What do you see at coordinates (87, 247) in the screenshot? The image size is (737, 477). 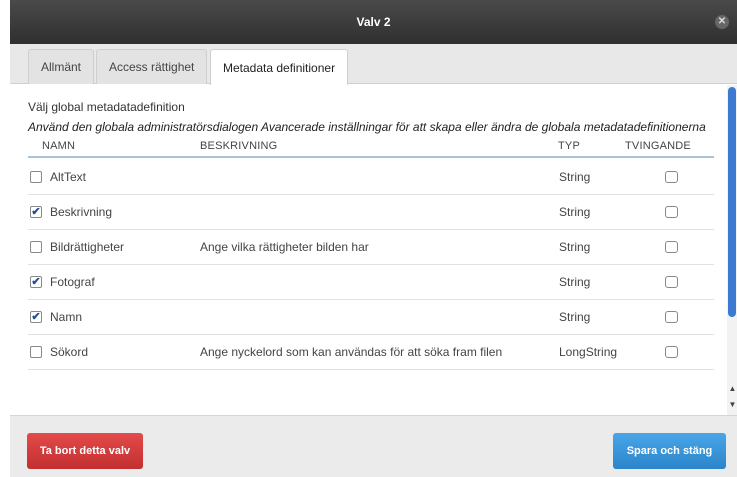 I see `row-name: Bildrättigheter` at bounding box center [87, 247].